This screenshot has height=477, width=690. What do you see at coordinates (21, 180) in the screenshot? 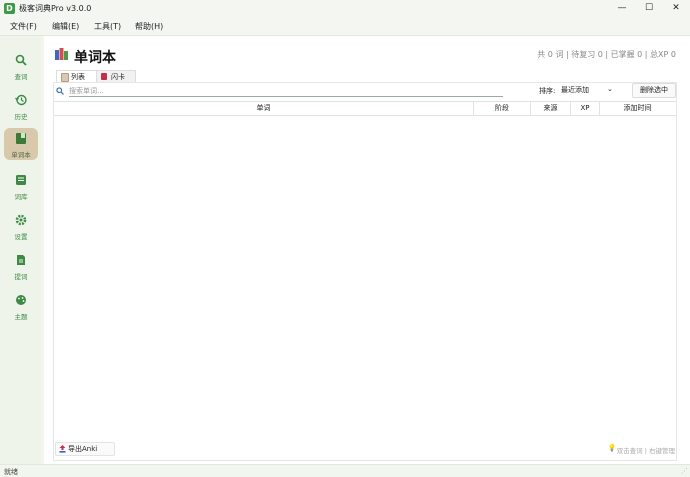
I see `library-icon` at bounding box center [21, 180].